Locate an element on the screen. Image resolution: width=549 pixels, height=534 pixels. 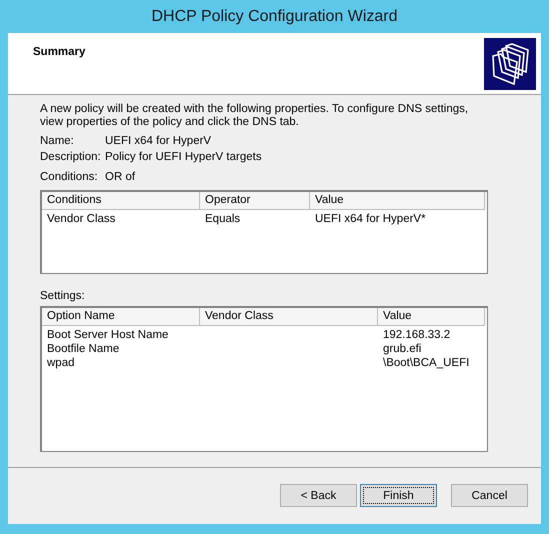
window-title: DHCP Policy Configuration Wizard is located at coordinates (274, 17).